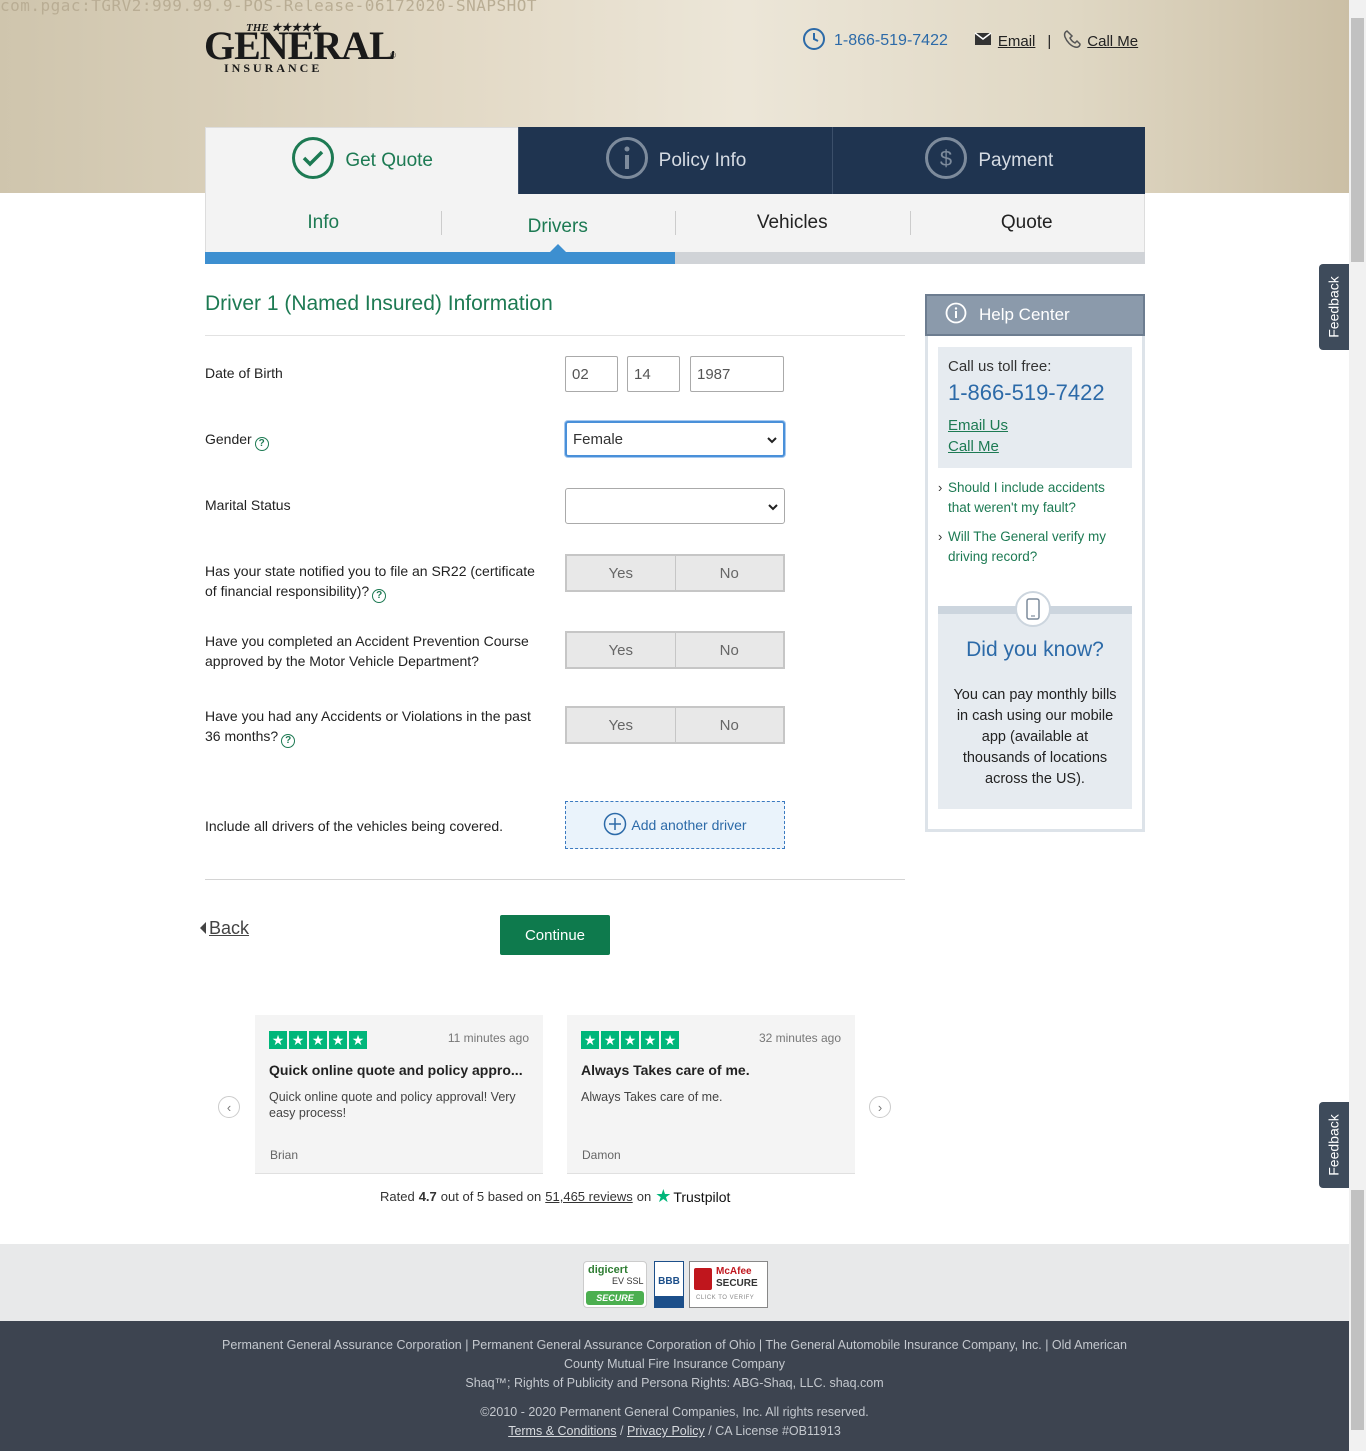 This screenshot has height=1451, width=1366. I want to click on tab-info: Info, so click(323, 223).